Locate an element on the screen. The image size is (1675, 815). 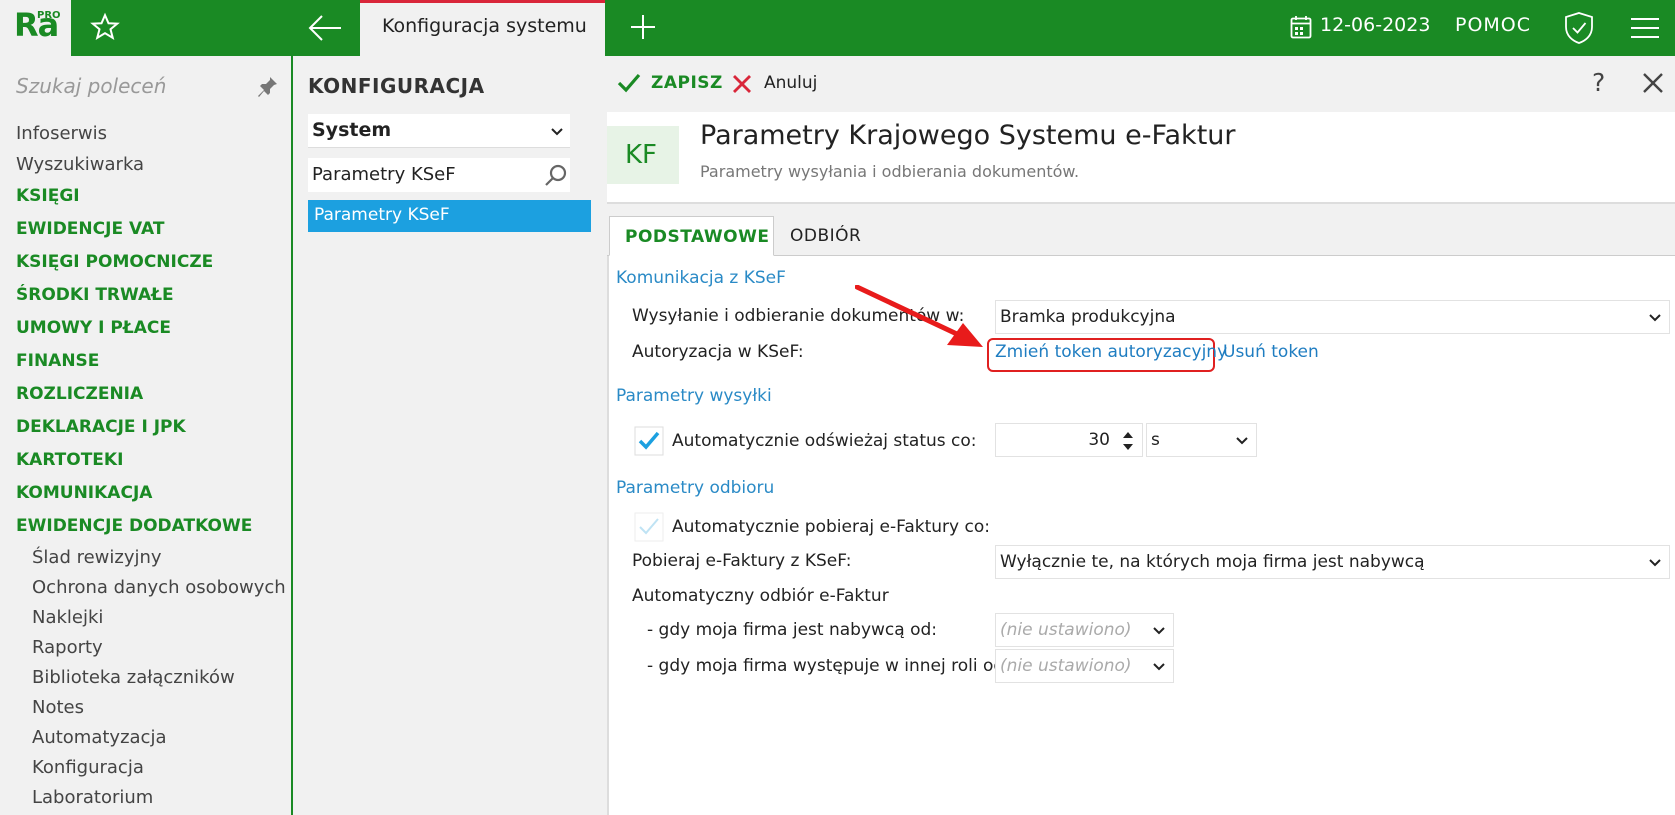
calendar-icon is located at coordinates (1301, 27).